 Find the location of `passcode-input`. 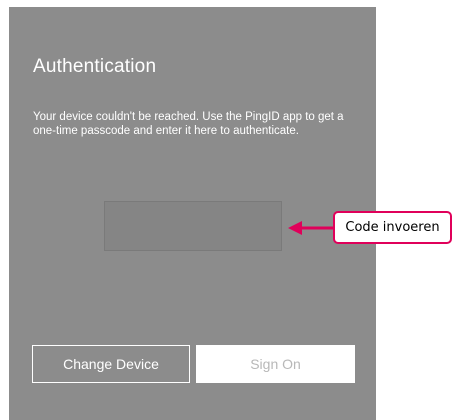

passcode-input is located at coordinates (193, 226).